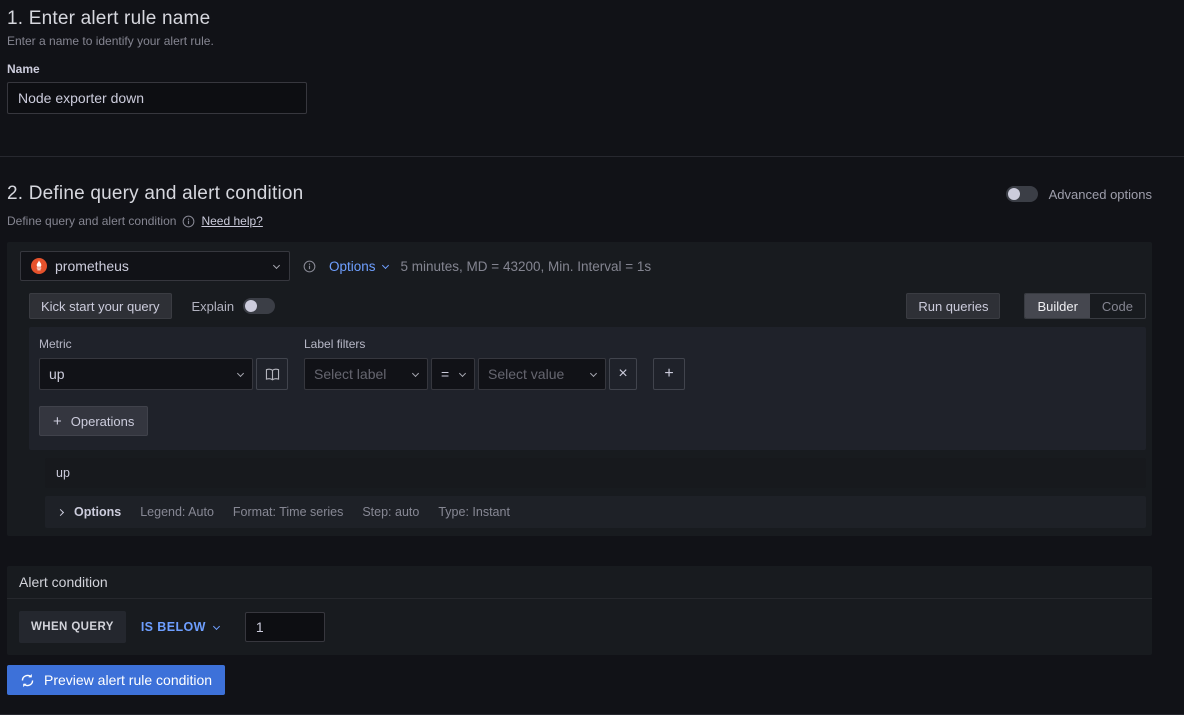 The image size is (1184, 715). Describe the element at coordinates (231, 221) in the screenshot. I see `need-help-link: Need help?` at that location.